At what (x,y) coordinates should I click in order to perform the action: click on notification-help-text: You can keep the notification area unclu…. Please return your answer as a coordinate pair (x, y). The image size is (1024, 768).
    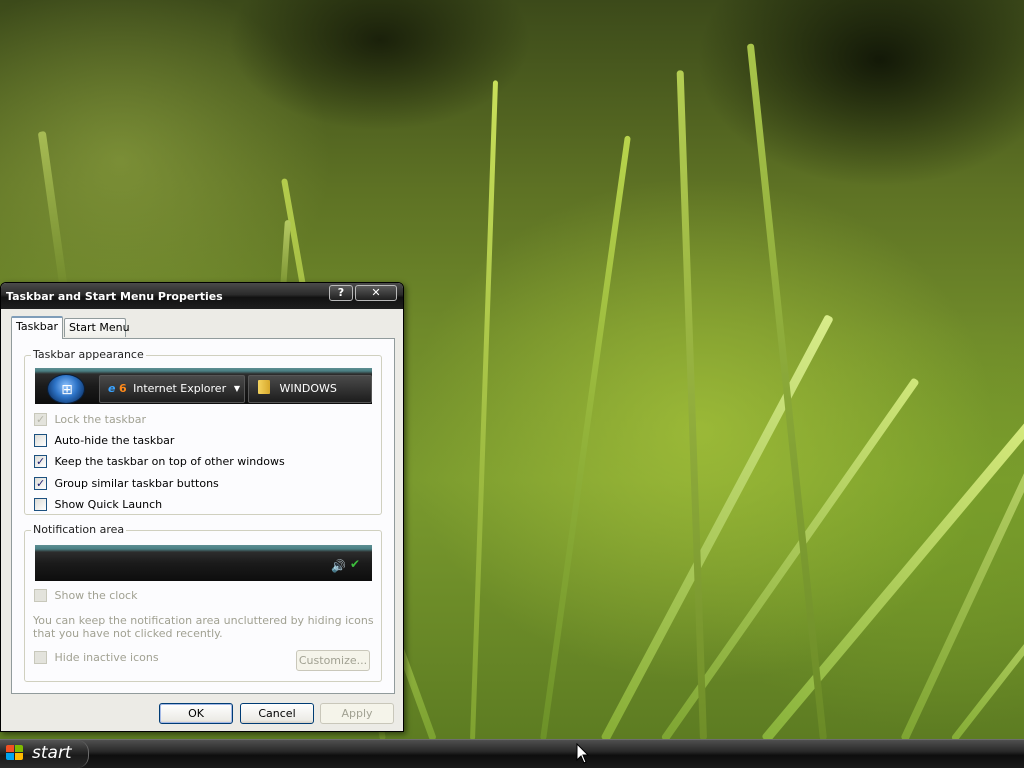
    Looking at the image, I should click on (203, 627).